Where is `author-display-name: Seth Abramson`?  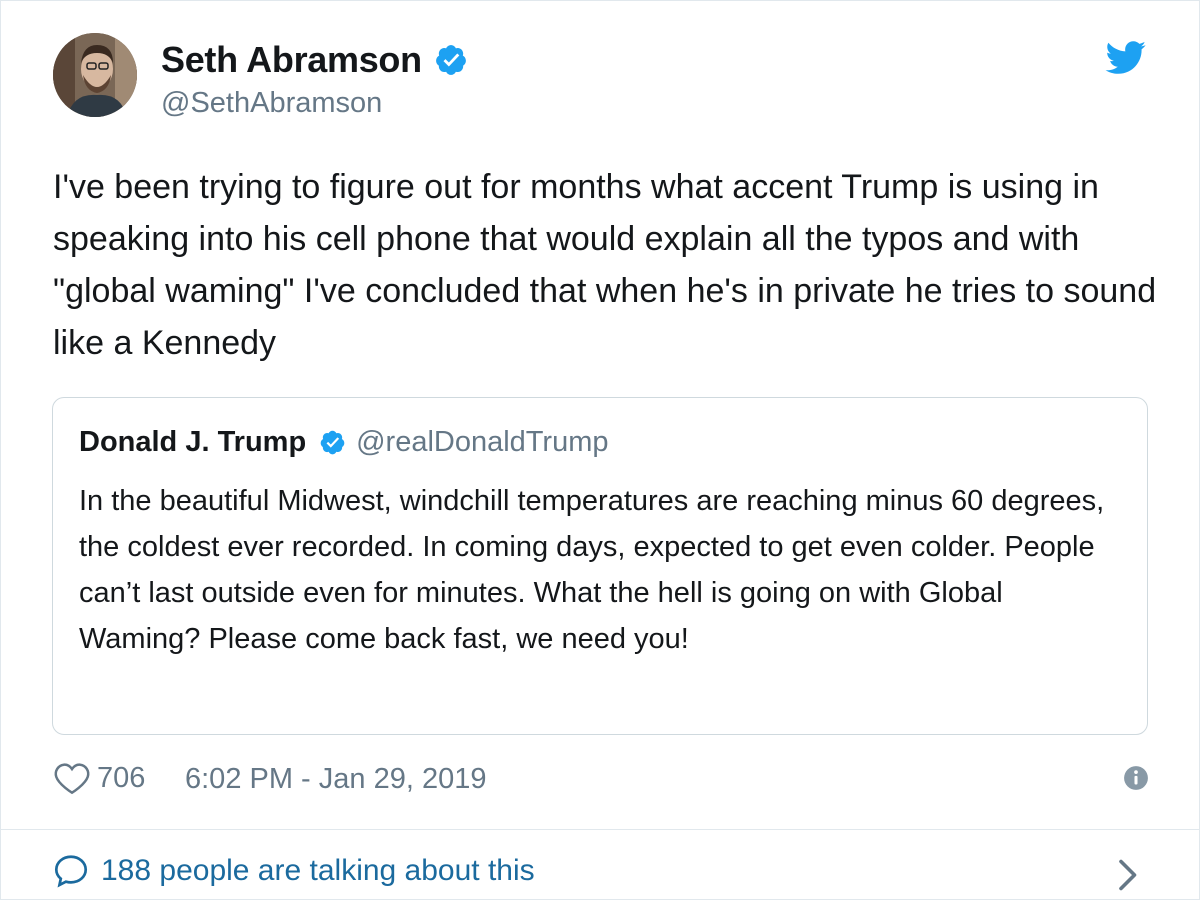 author-display-name: Seth Abramson is located at coordinates (291, 60).